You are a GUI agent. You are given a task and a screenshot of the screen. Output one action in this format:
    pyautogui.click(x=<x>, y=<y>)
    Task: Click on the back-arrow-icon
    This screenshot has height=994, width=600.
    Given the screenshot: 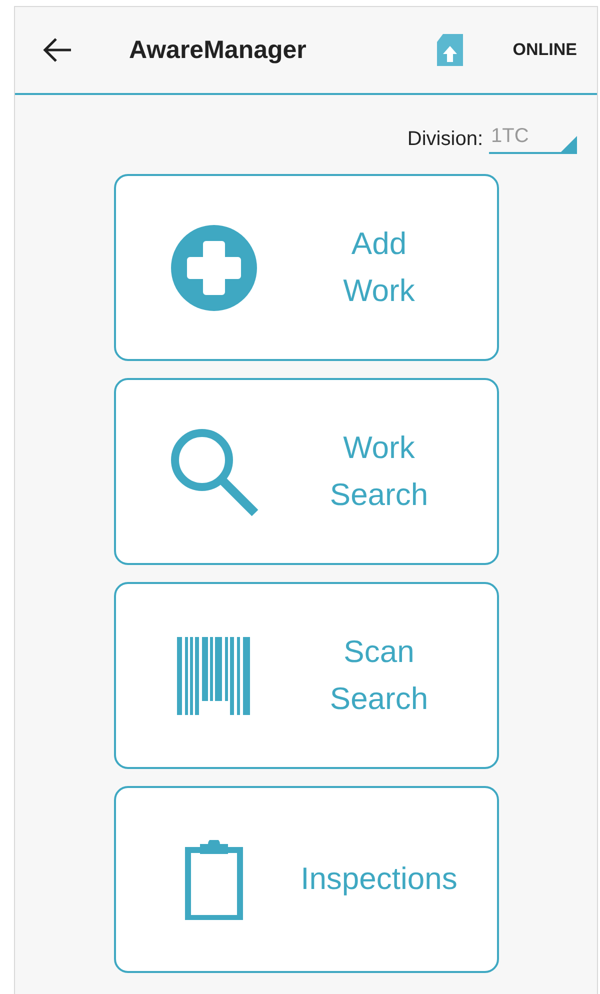 What is the action you would take?
    pyautogui.click(x=58, y=50)
    